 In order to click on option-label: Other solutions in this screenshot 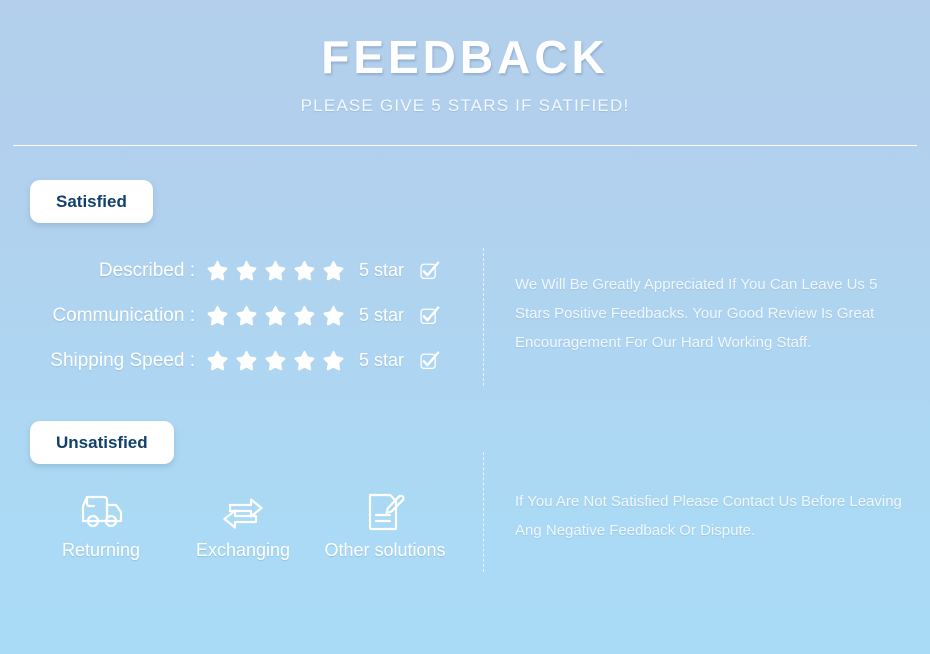, I will do `click(385, 550)`.